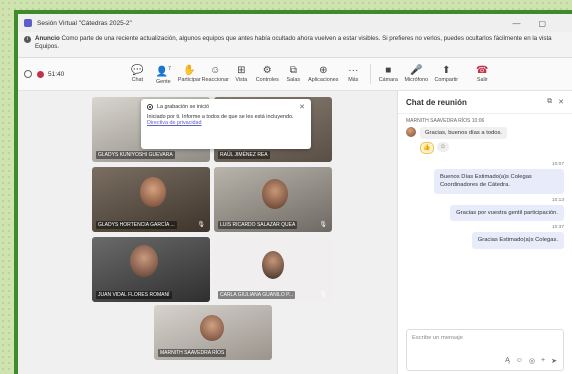 This screenshot has width=572, height=374. I want to click on message-bubble: Gracias Estimado(a)s Colegas., so click(517, 240).